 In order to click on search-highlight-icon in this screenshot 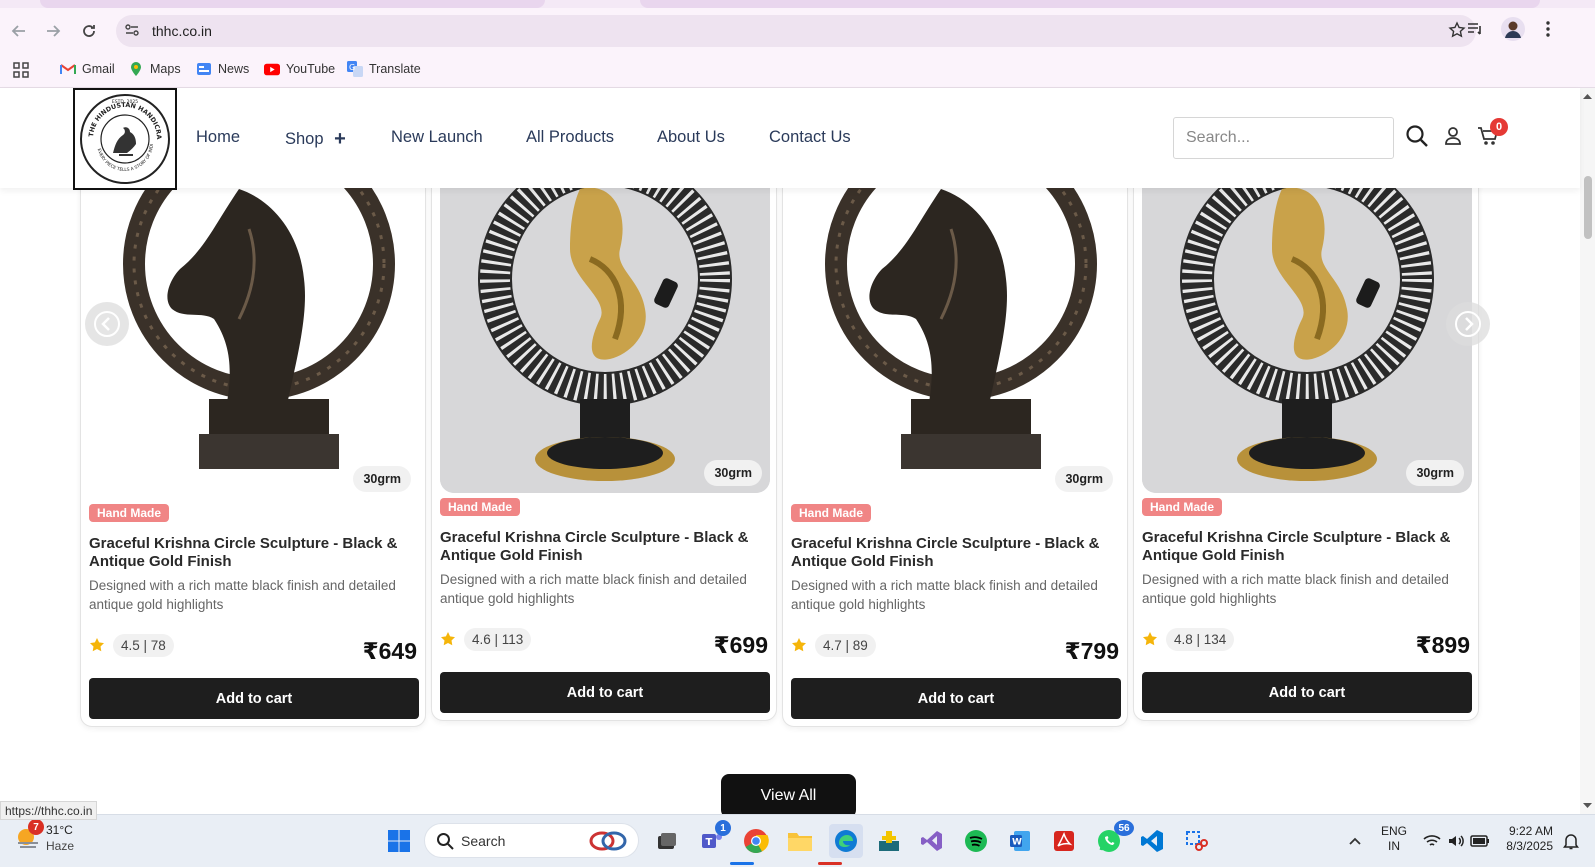, I will do `click(608, 841)`.